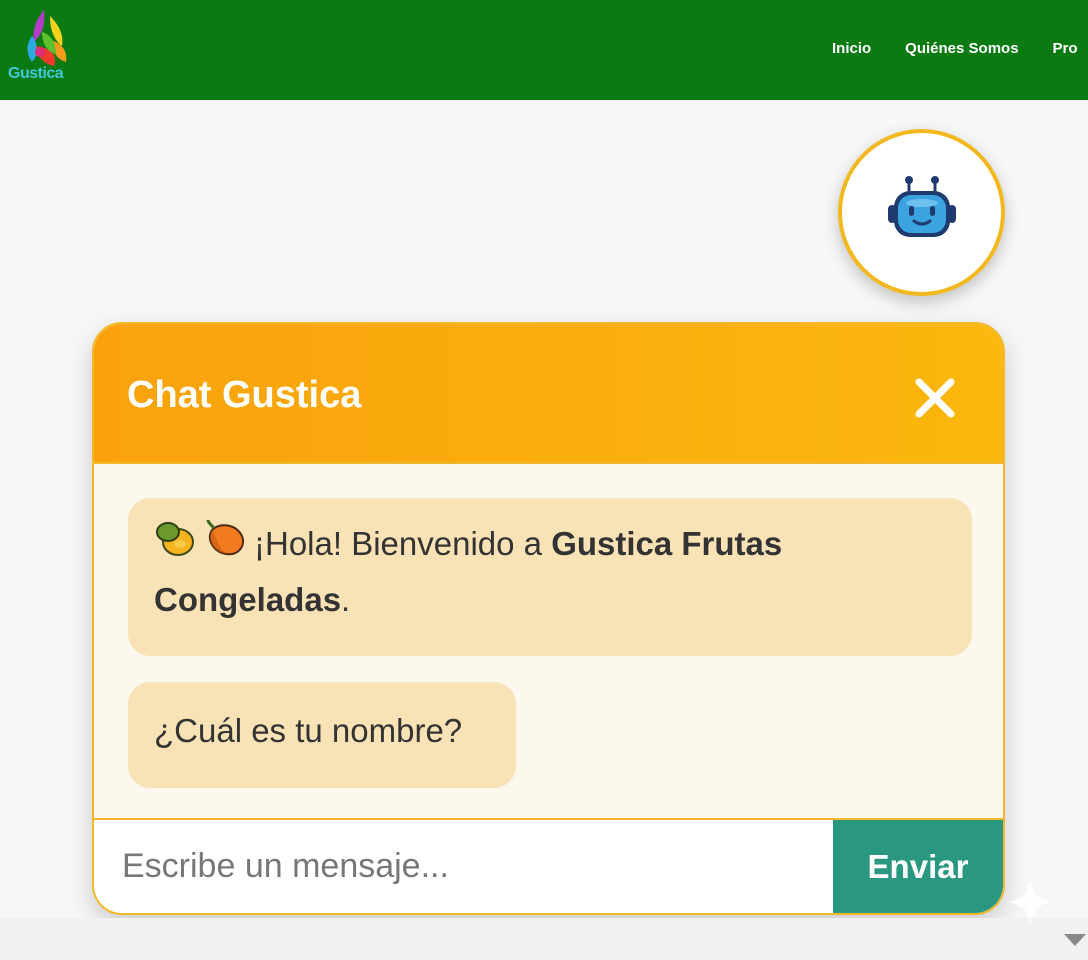  I want to click on nav-quienes-somos: Quiénes Somos, so click(961, 48).